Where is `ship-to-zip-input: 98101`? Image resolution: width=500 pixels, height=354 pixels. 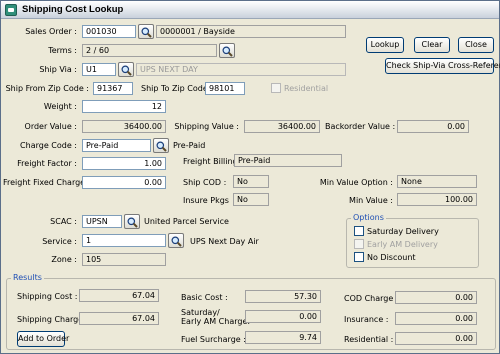 ship-to-zip-input: 98101 is located at coordinates (225, 88).